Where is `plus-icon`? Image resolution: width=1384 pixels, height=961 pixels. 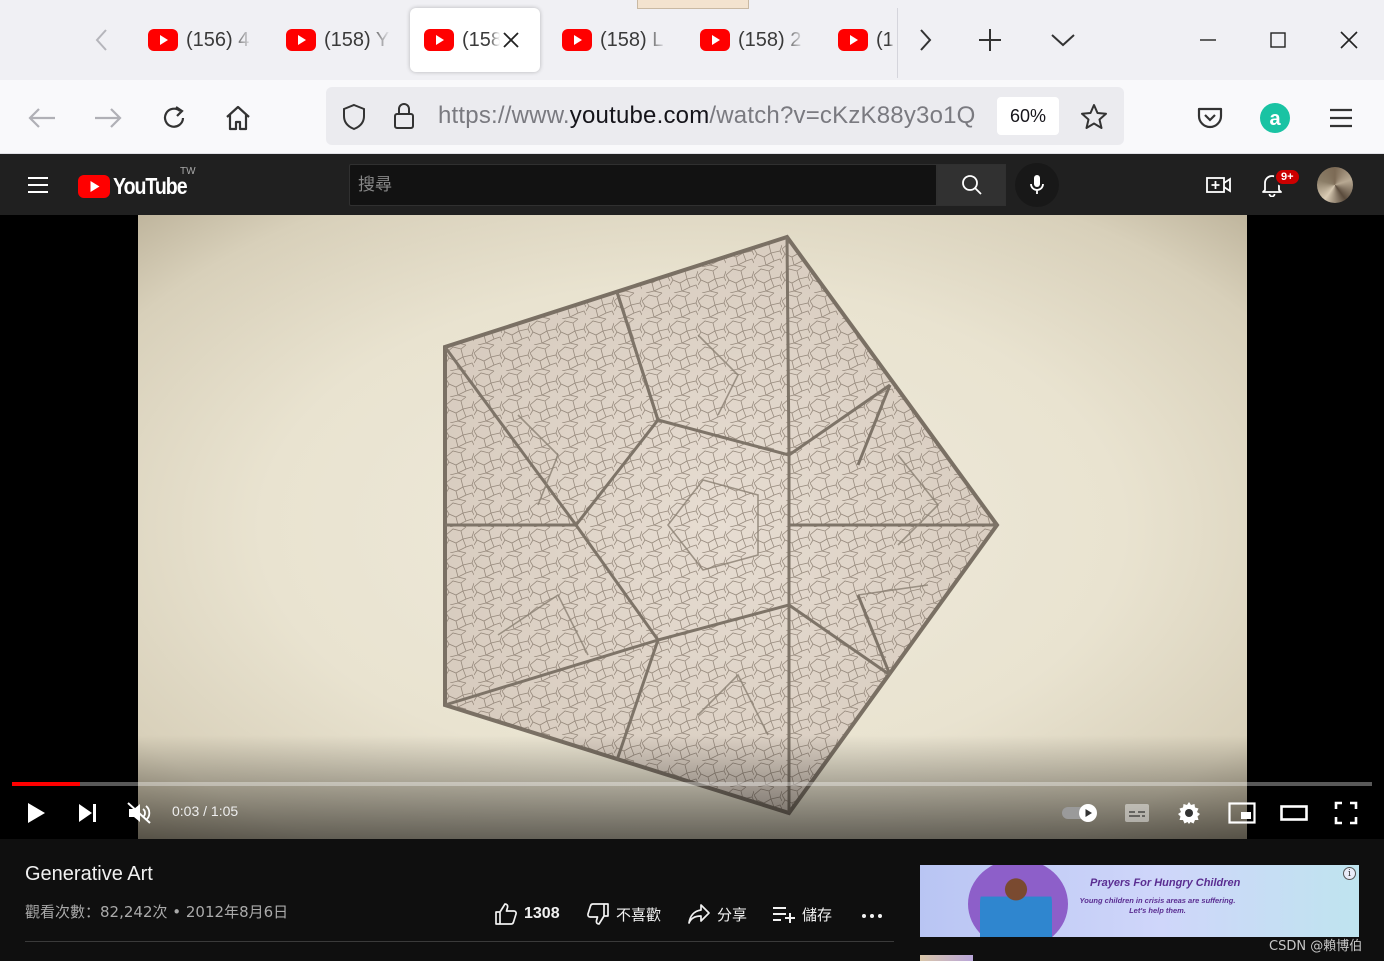
plus-icon is located at coordinates (990, 40).